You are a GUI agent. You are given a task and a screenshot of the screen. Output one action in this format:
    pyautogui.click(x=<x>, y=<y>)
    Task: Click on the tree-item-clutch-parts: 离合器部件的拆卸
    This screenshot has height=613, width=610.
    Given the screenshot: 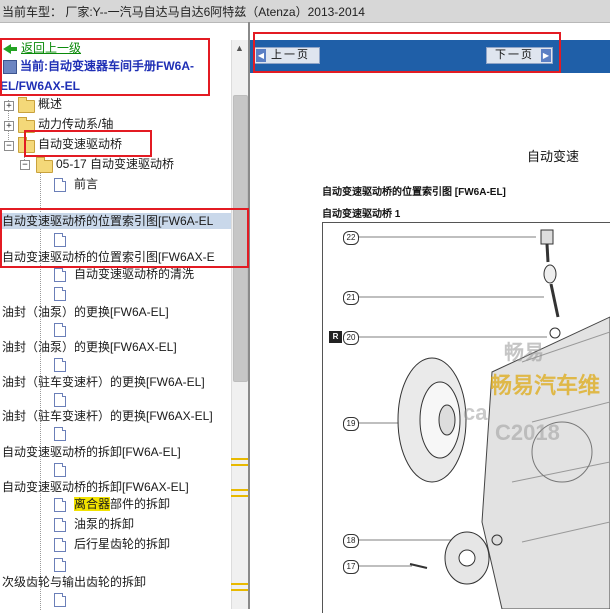 What is the action you would take?
    pyautogui.click(x=122, y=504)
    